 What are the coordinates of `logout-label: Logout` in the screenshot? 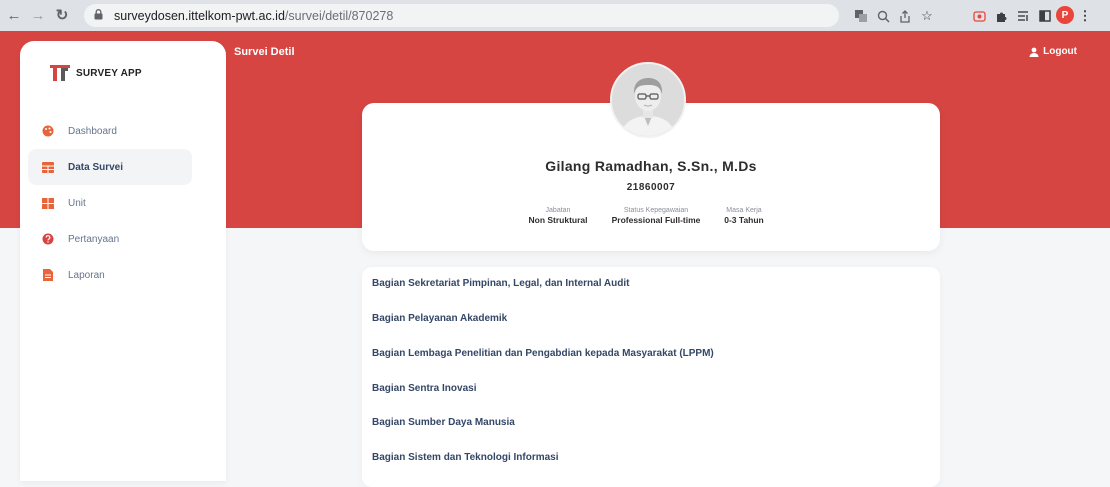 It's located at (1060, 51).